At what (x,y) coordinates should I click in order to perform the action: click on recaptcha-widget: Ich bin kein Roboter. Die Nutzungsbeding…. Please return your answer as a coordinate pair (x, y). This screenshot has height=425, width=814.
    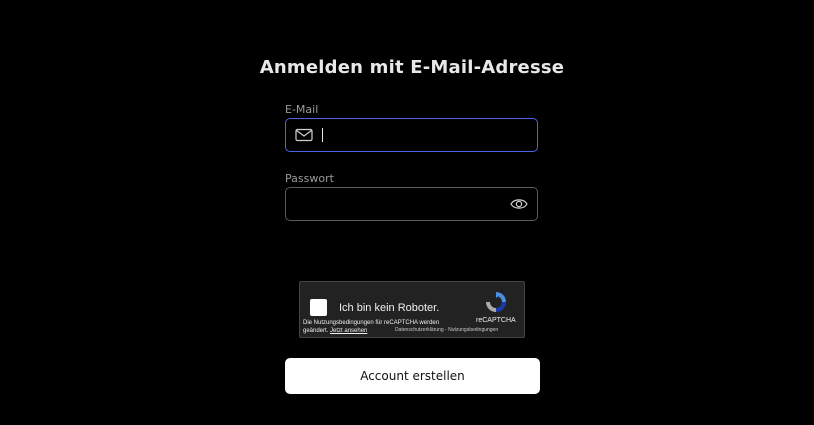
    Looking at the image, I should click on (412, 309).